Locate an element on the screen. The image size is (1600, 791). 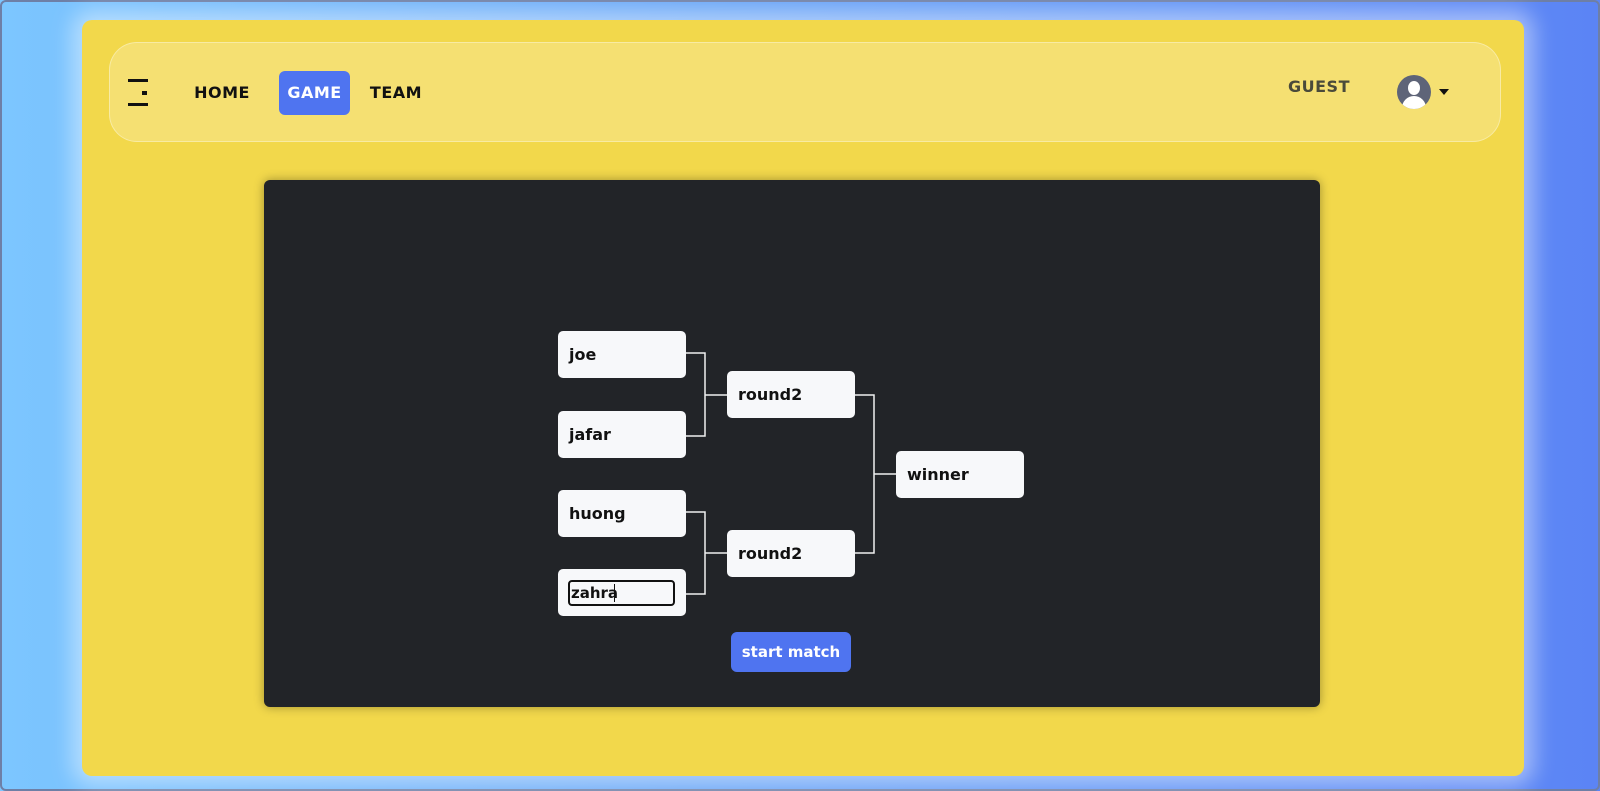
bracket-connectors is located at coordinates (791, 473).